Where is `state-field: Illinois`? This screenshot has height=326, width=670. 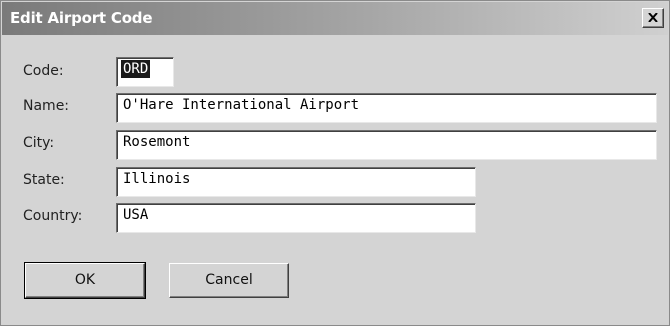 state-field: Illinois is located at coordinates (296, 182).